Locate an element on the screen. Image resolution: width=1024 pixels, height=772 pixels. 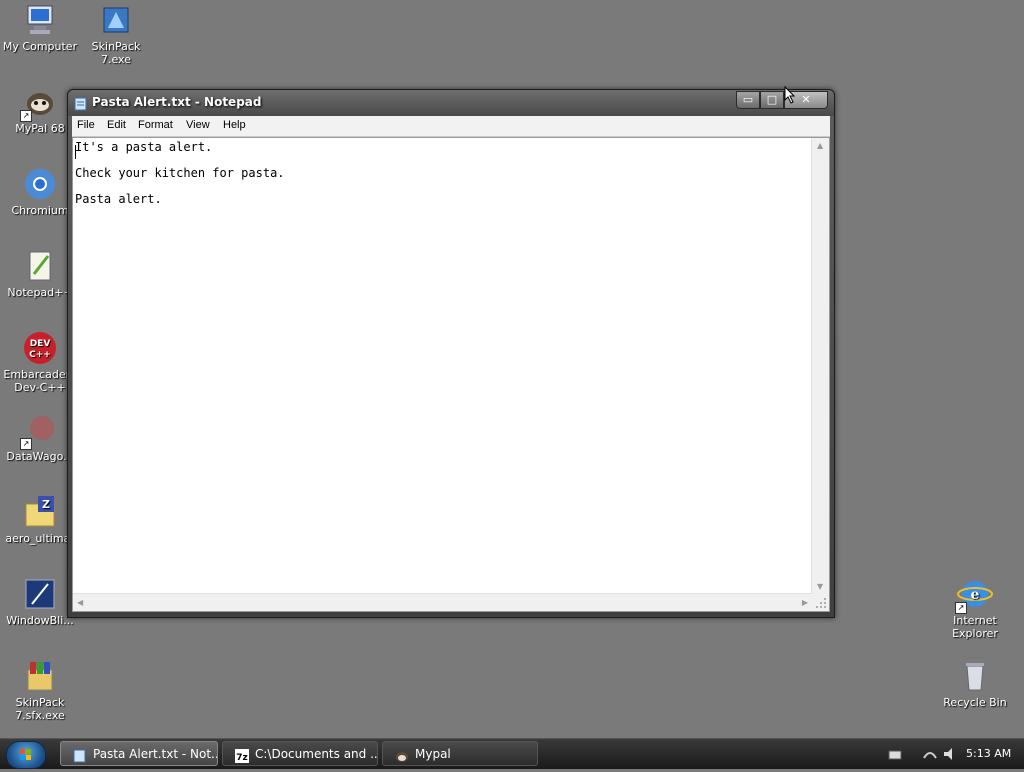
zip-folder-icon: Z is located at coordinates (40, 512).